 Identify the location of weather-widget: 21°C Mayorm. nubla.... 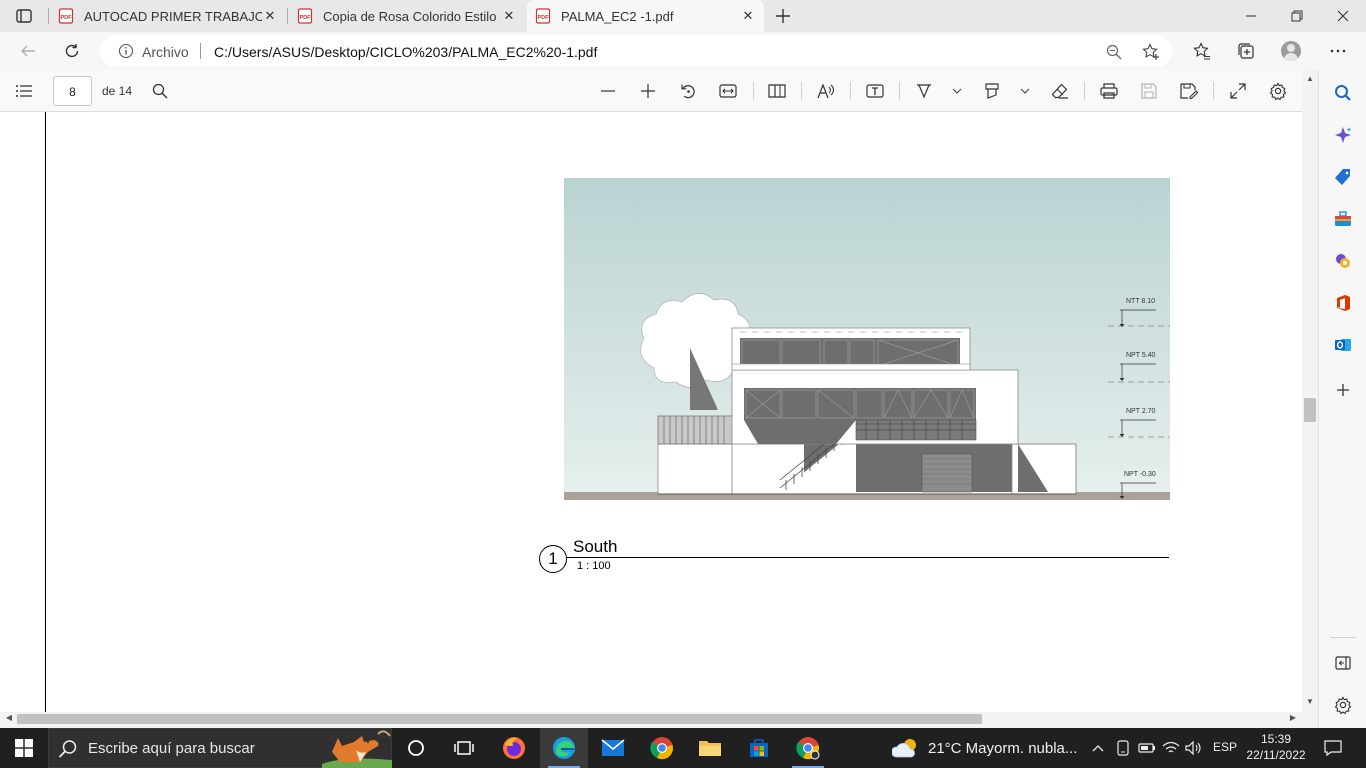
(984, 748).